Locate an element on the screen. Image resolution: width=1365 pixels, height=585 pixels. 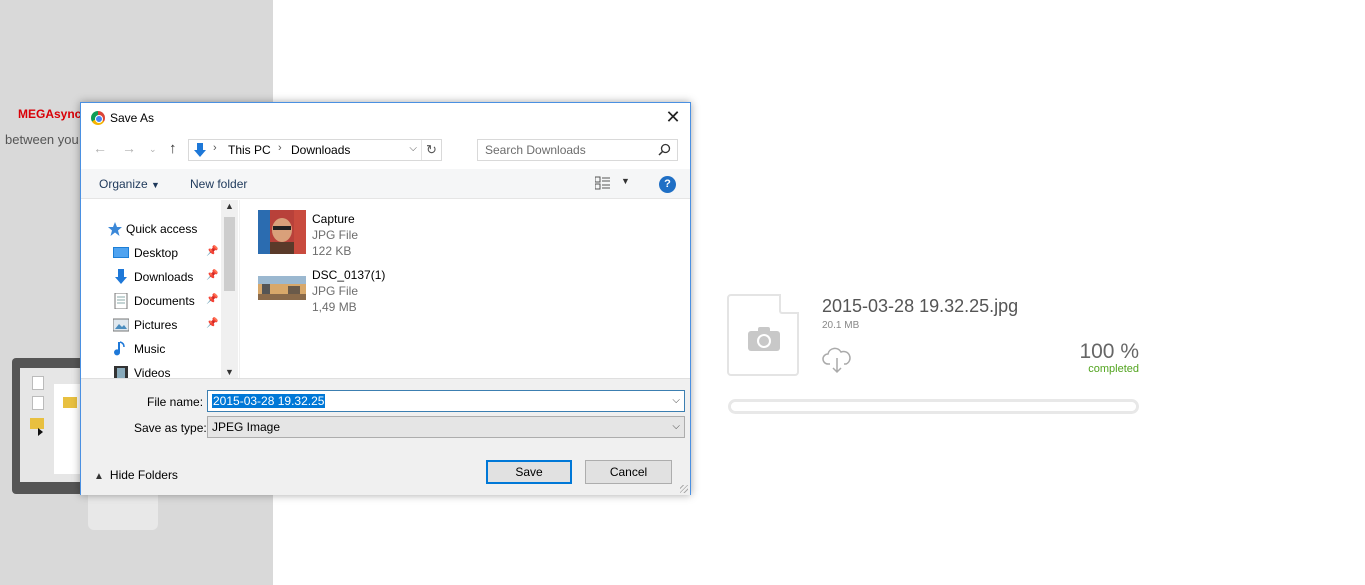
new-folder-button: New folder is located at coordinates (218, 184).